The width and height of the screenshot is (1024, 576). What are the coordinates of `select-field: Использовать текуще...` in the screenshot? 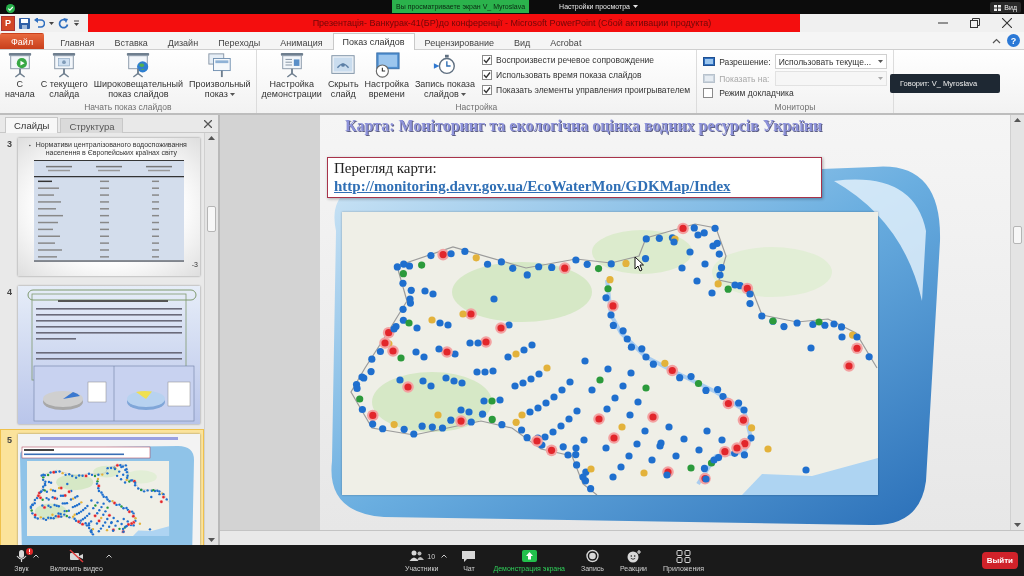 It's located at (830, 61).